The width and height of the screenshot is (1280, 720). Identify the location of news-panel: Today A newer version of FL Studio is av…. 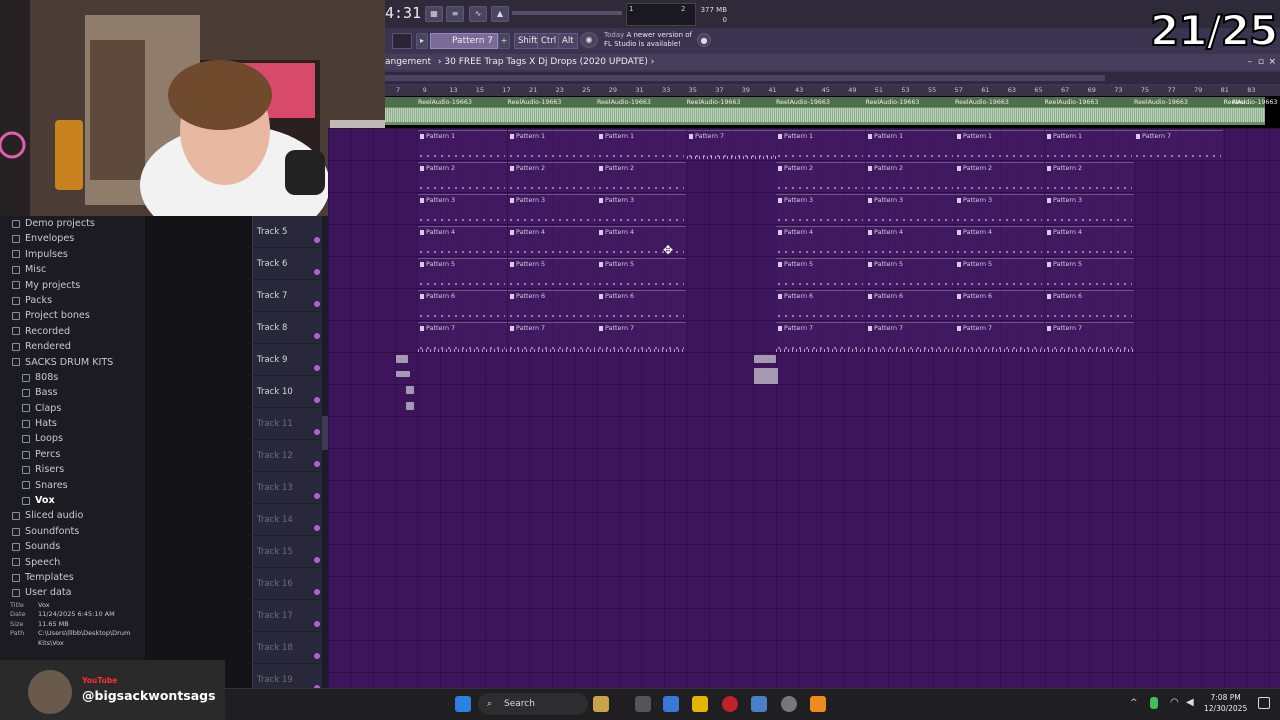
(648, 40).